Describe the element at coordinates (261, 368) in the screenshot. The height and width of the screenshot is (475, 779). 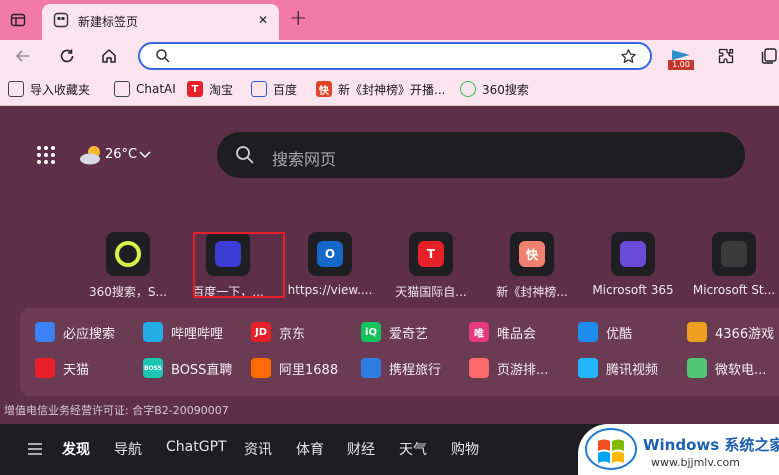
I see `1688-icon` at that location.